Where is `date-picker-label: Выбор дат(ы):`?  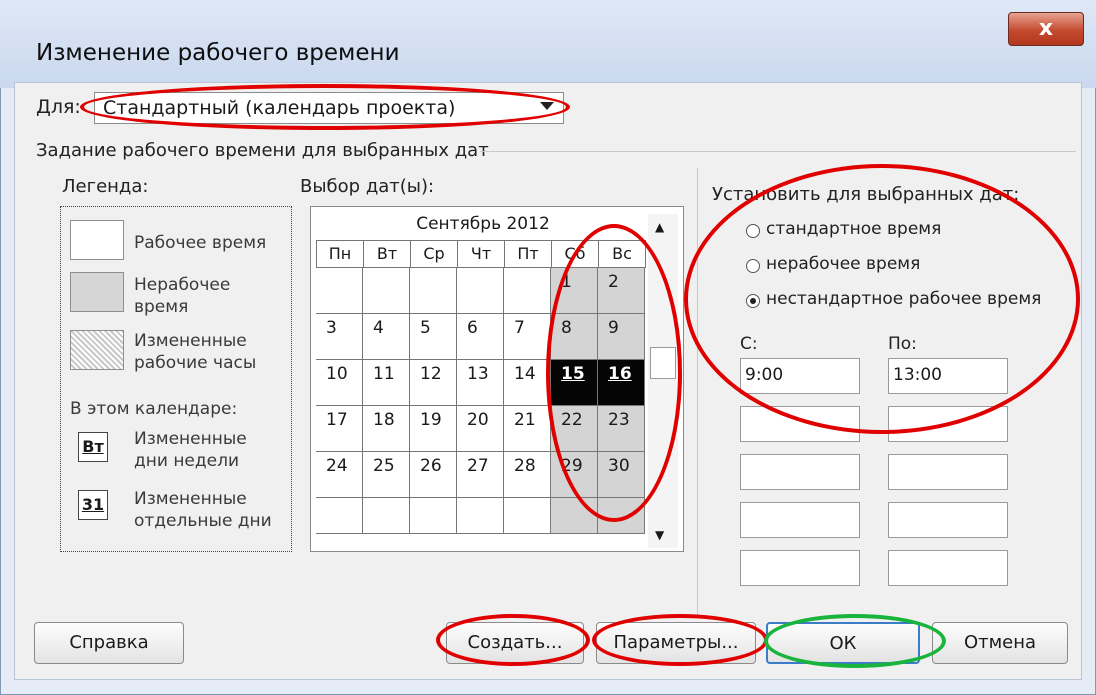 date-picker-label: Выбор дат(ы): is located at coordinates (367, 186).